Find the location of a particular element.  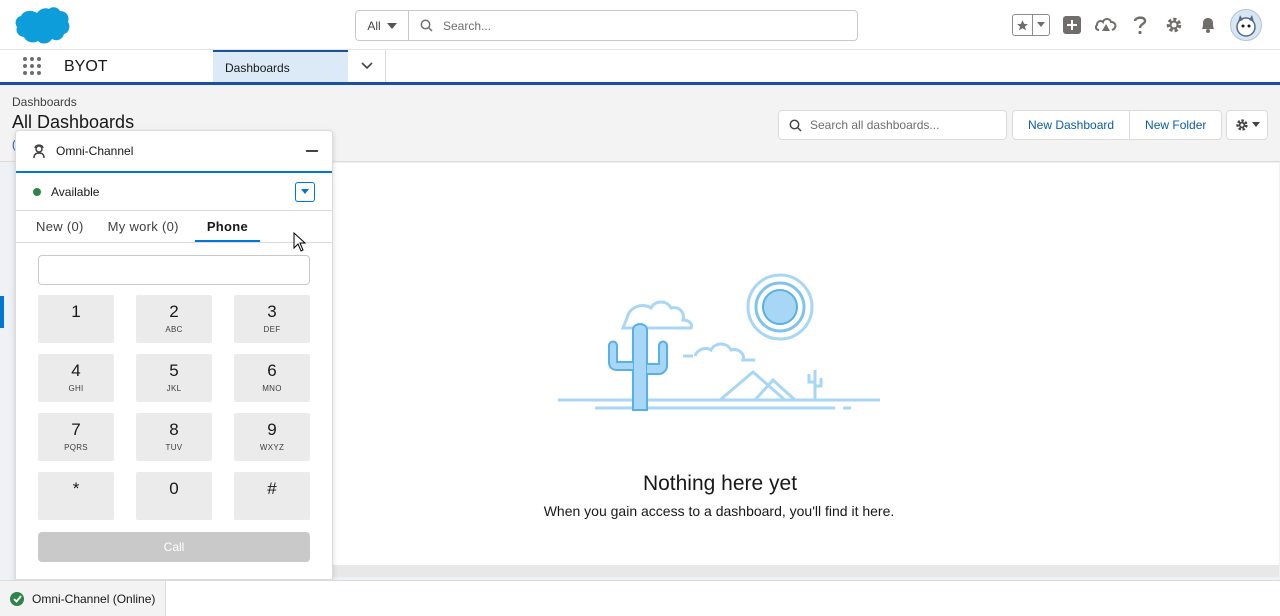

status-dot is located at coordinates (37, 191).